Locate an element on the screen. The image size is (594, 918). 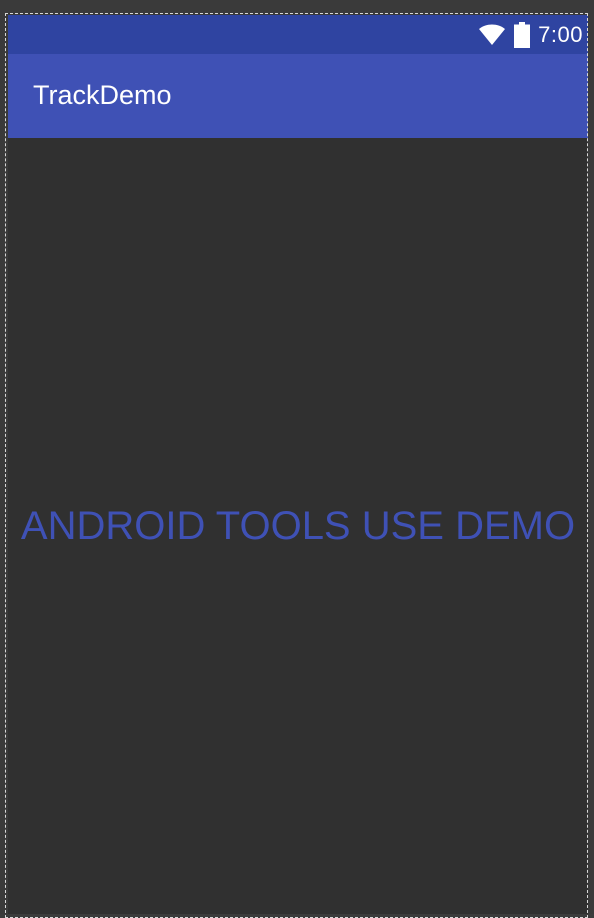
status-icons: 7:00 is located at coordinates (530, 34).